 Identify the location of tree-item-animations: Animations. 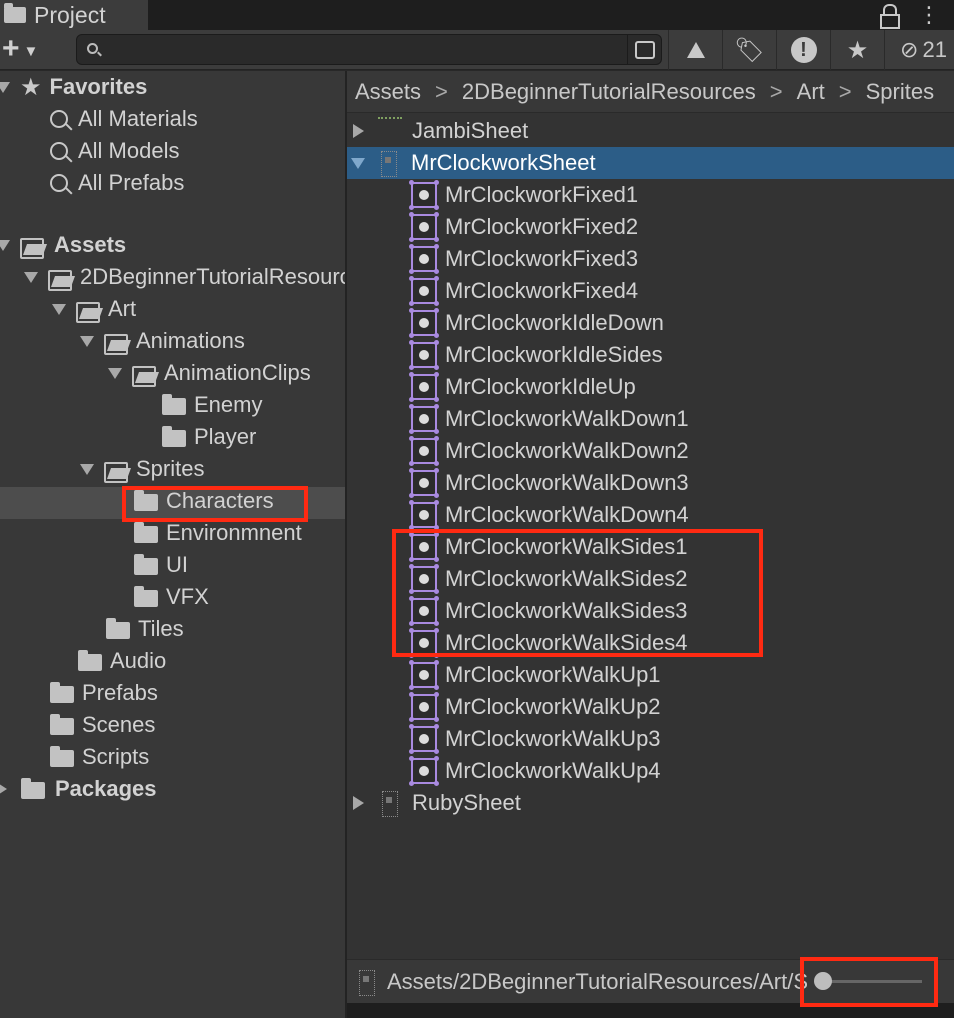
(162, 341).